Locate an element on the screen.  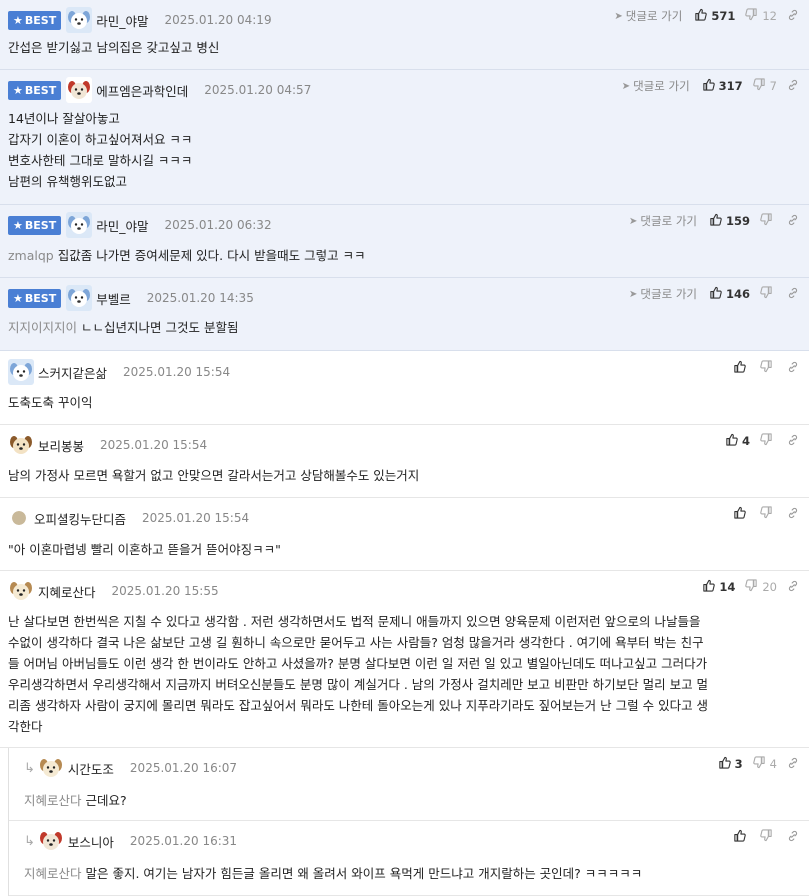
comment-actions: 14 20 is located at coordinates (750, 587).